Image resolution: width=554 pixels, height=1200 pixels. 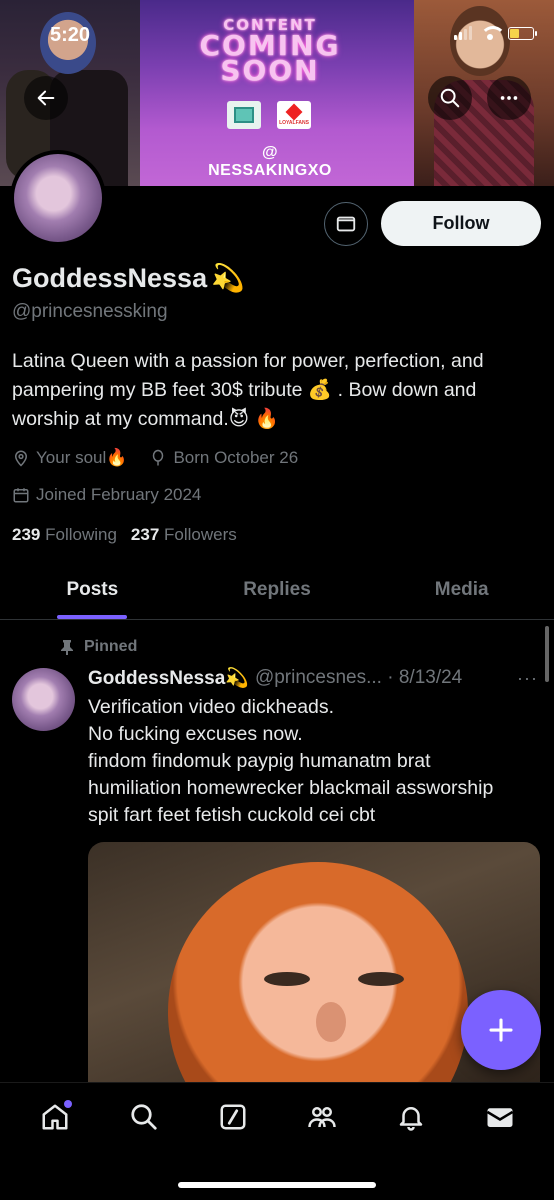 I want to click on nav-grok, so click(x=233, y=1117).